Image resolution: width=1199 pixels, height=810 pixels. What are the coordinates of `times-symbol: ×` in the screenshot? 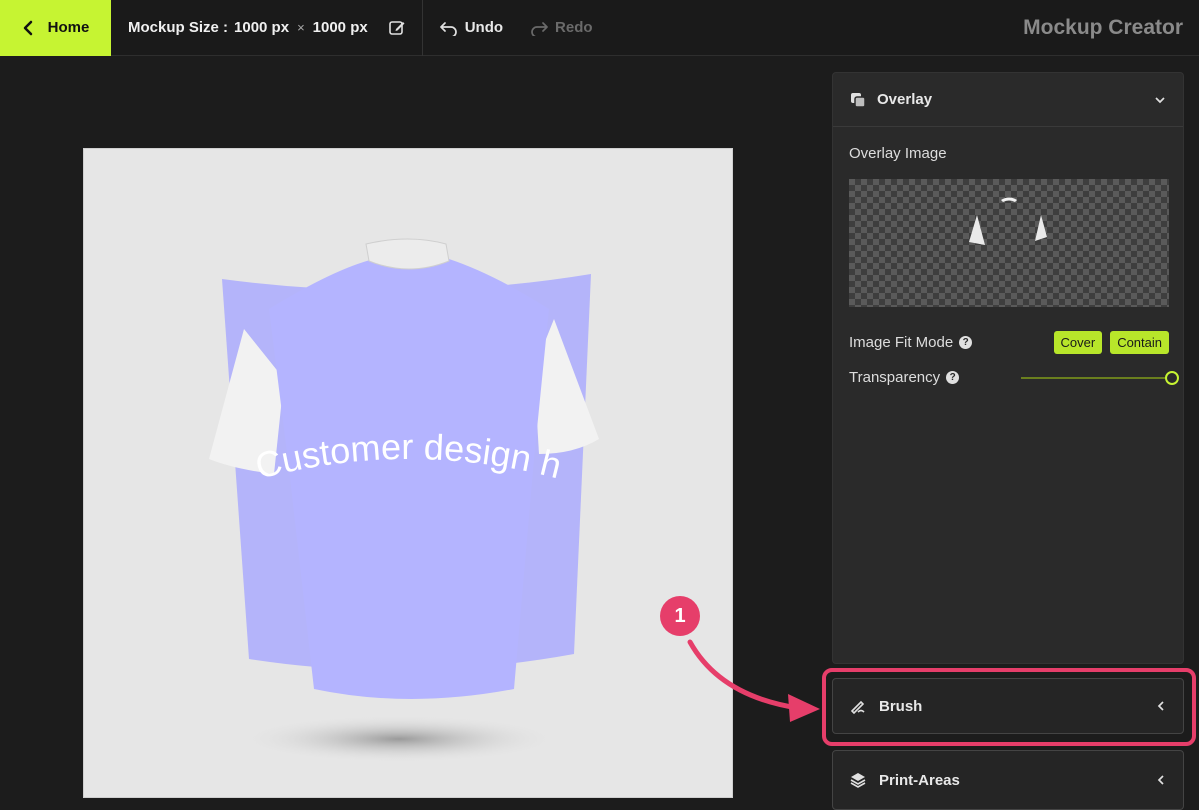 It's located at (301, 27).